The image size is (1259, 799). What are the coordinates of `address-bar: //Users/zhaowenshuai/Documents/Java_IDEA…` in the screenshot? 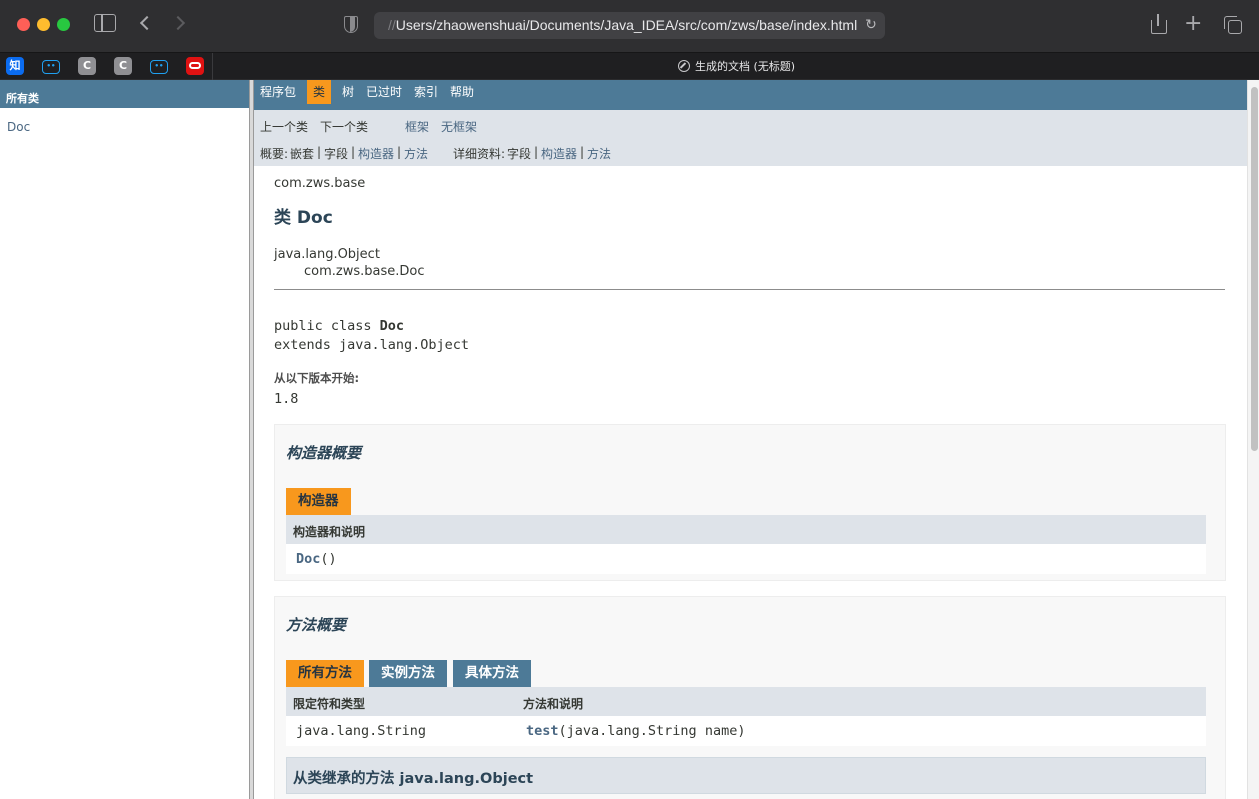 It's located at (629, 25).